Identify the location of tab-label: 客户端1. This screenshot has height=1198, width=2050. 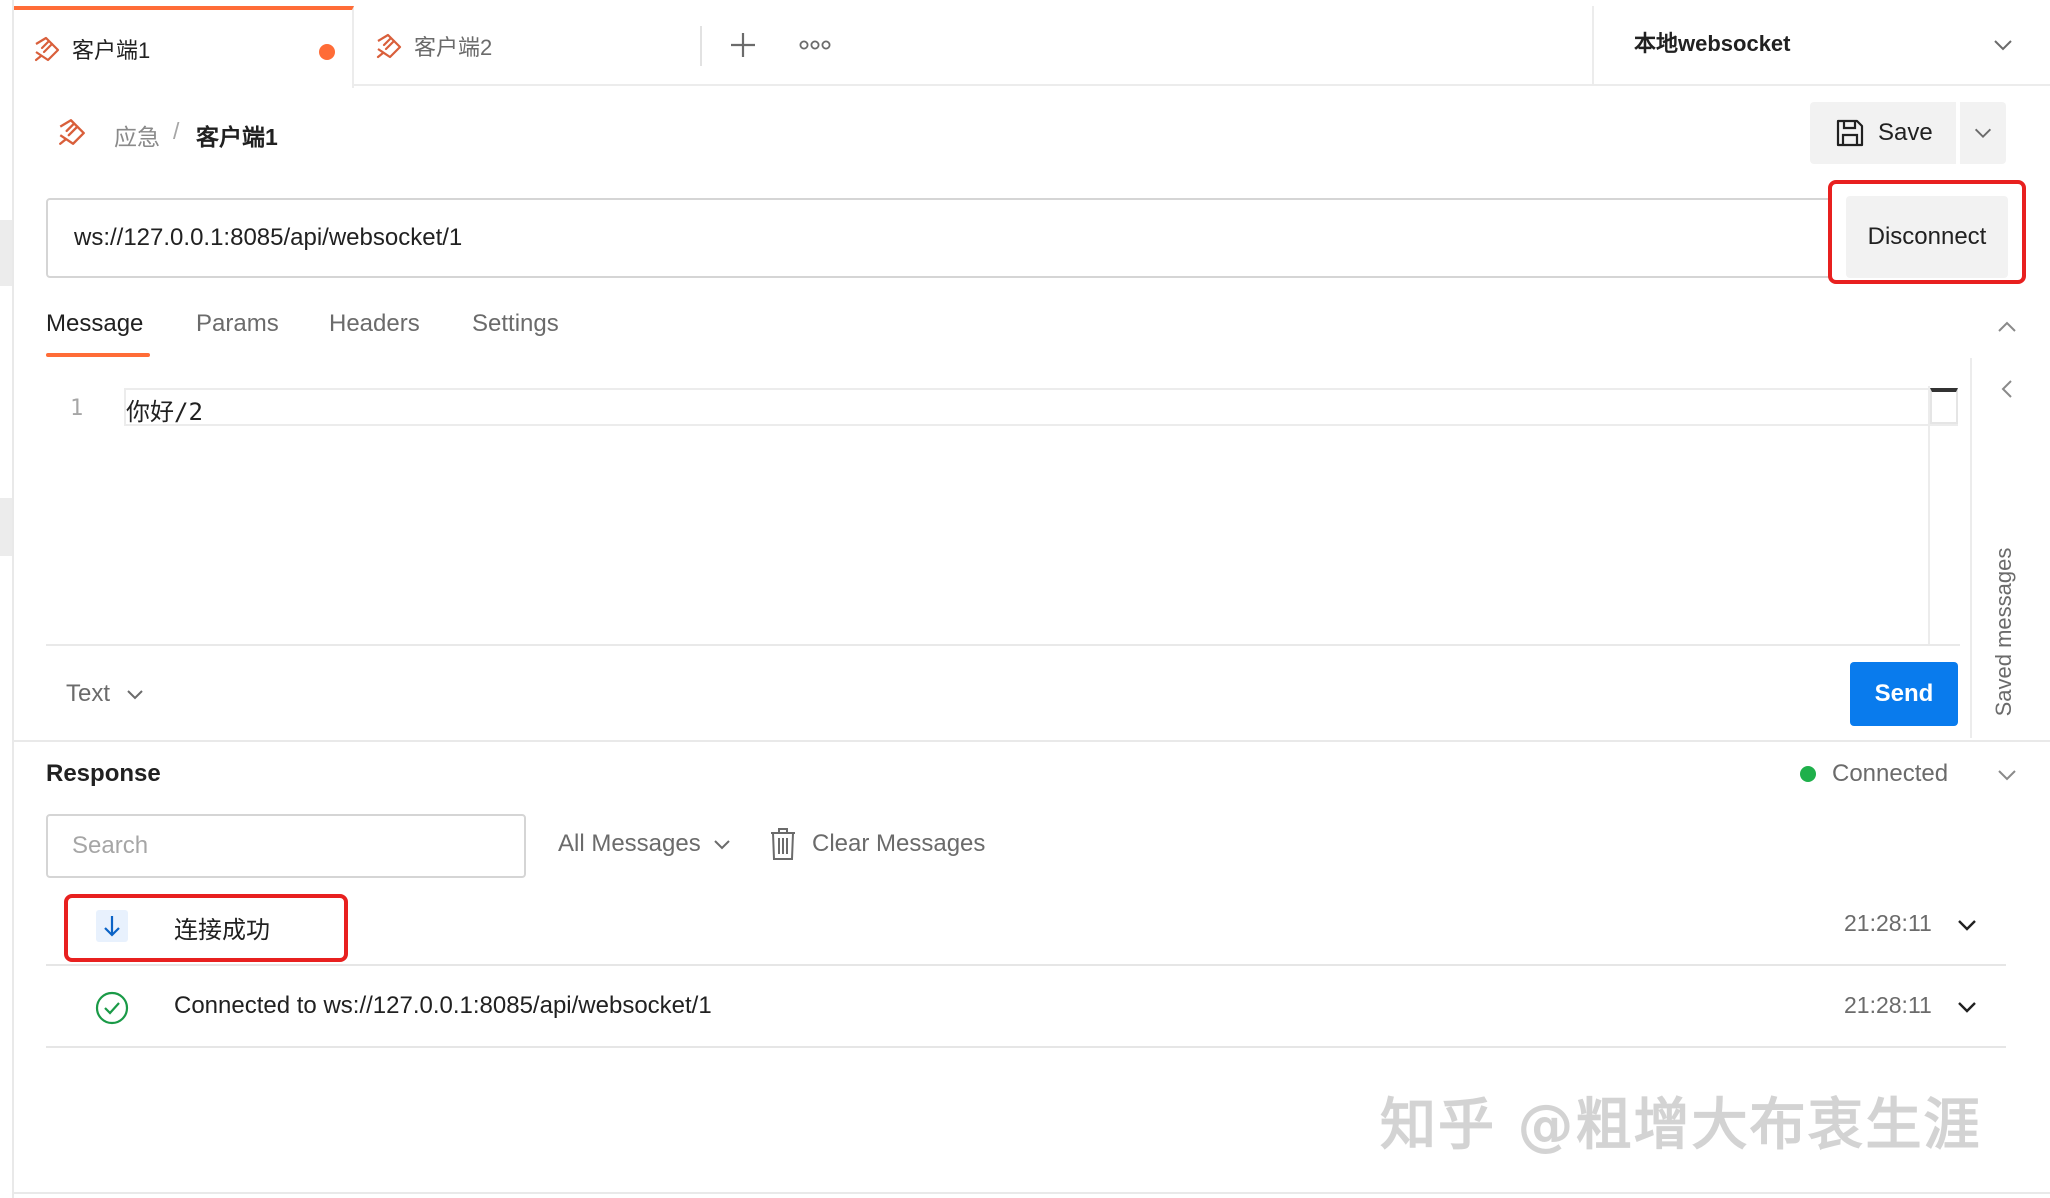
(111, 50).